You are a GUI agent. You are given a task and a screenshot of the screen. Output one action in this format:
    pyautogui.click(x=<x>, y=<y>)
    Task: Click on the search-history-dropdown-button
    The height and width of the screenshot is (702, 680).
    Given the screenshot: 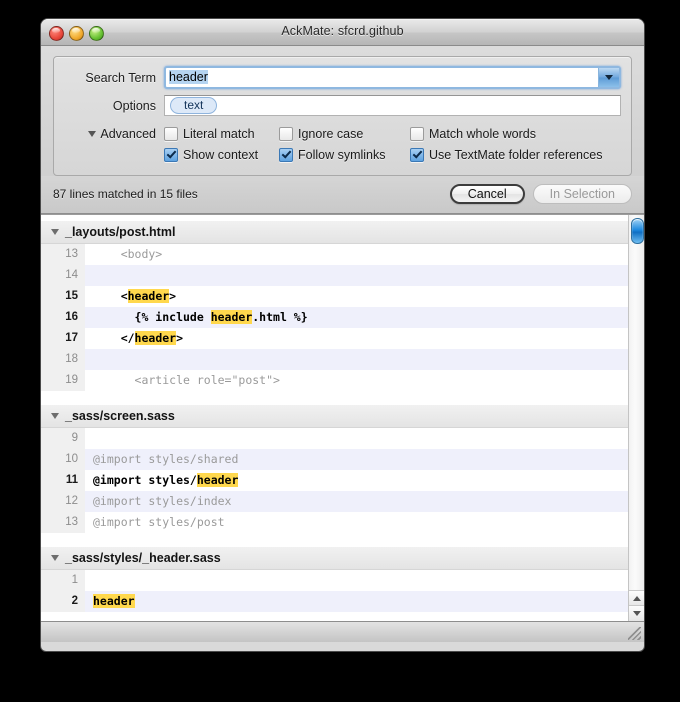 What is the action you would take?
    pyautogui.click(x=608, y=77)
    